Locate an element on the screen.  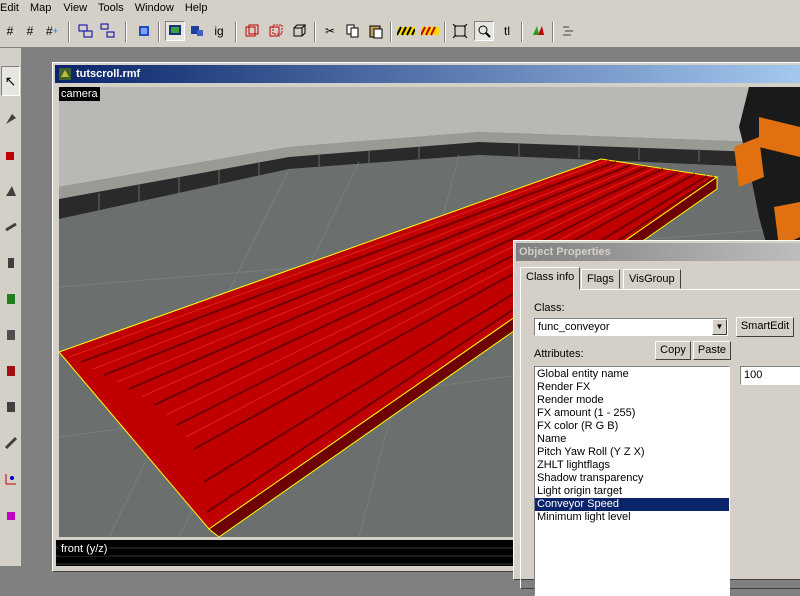
pointer-tool-icon: ↖ is located at coordinates (10, 81).